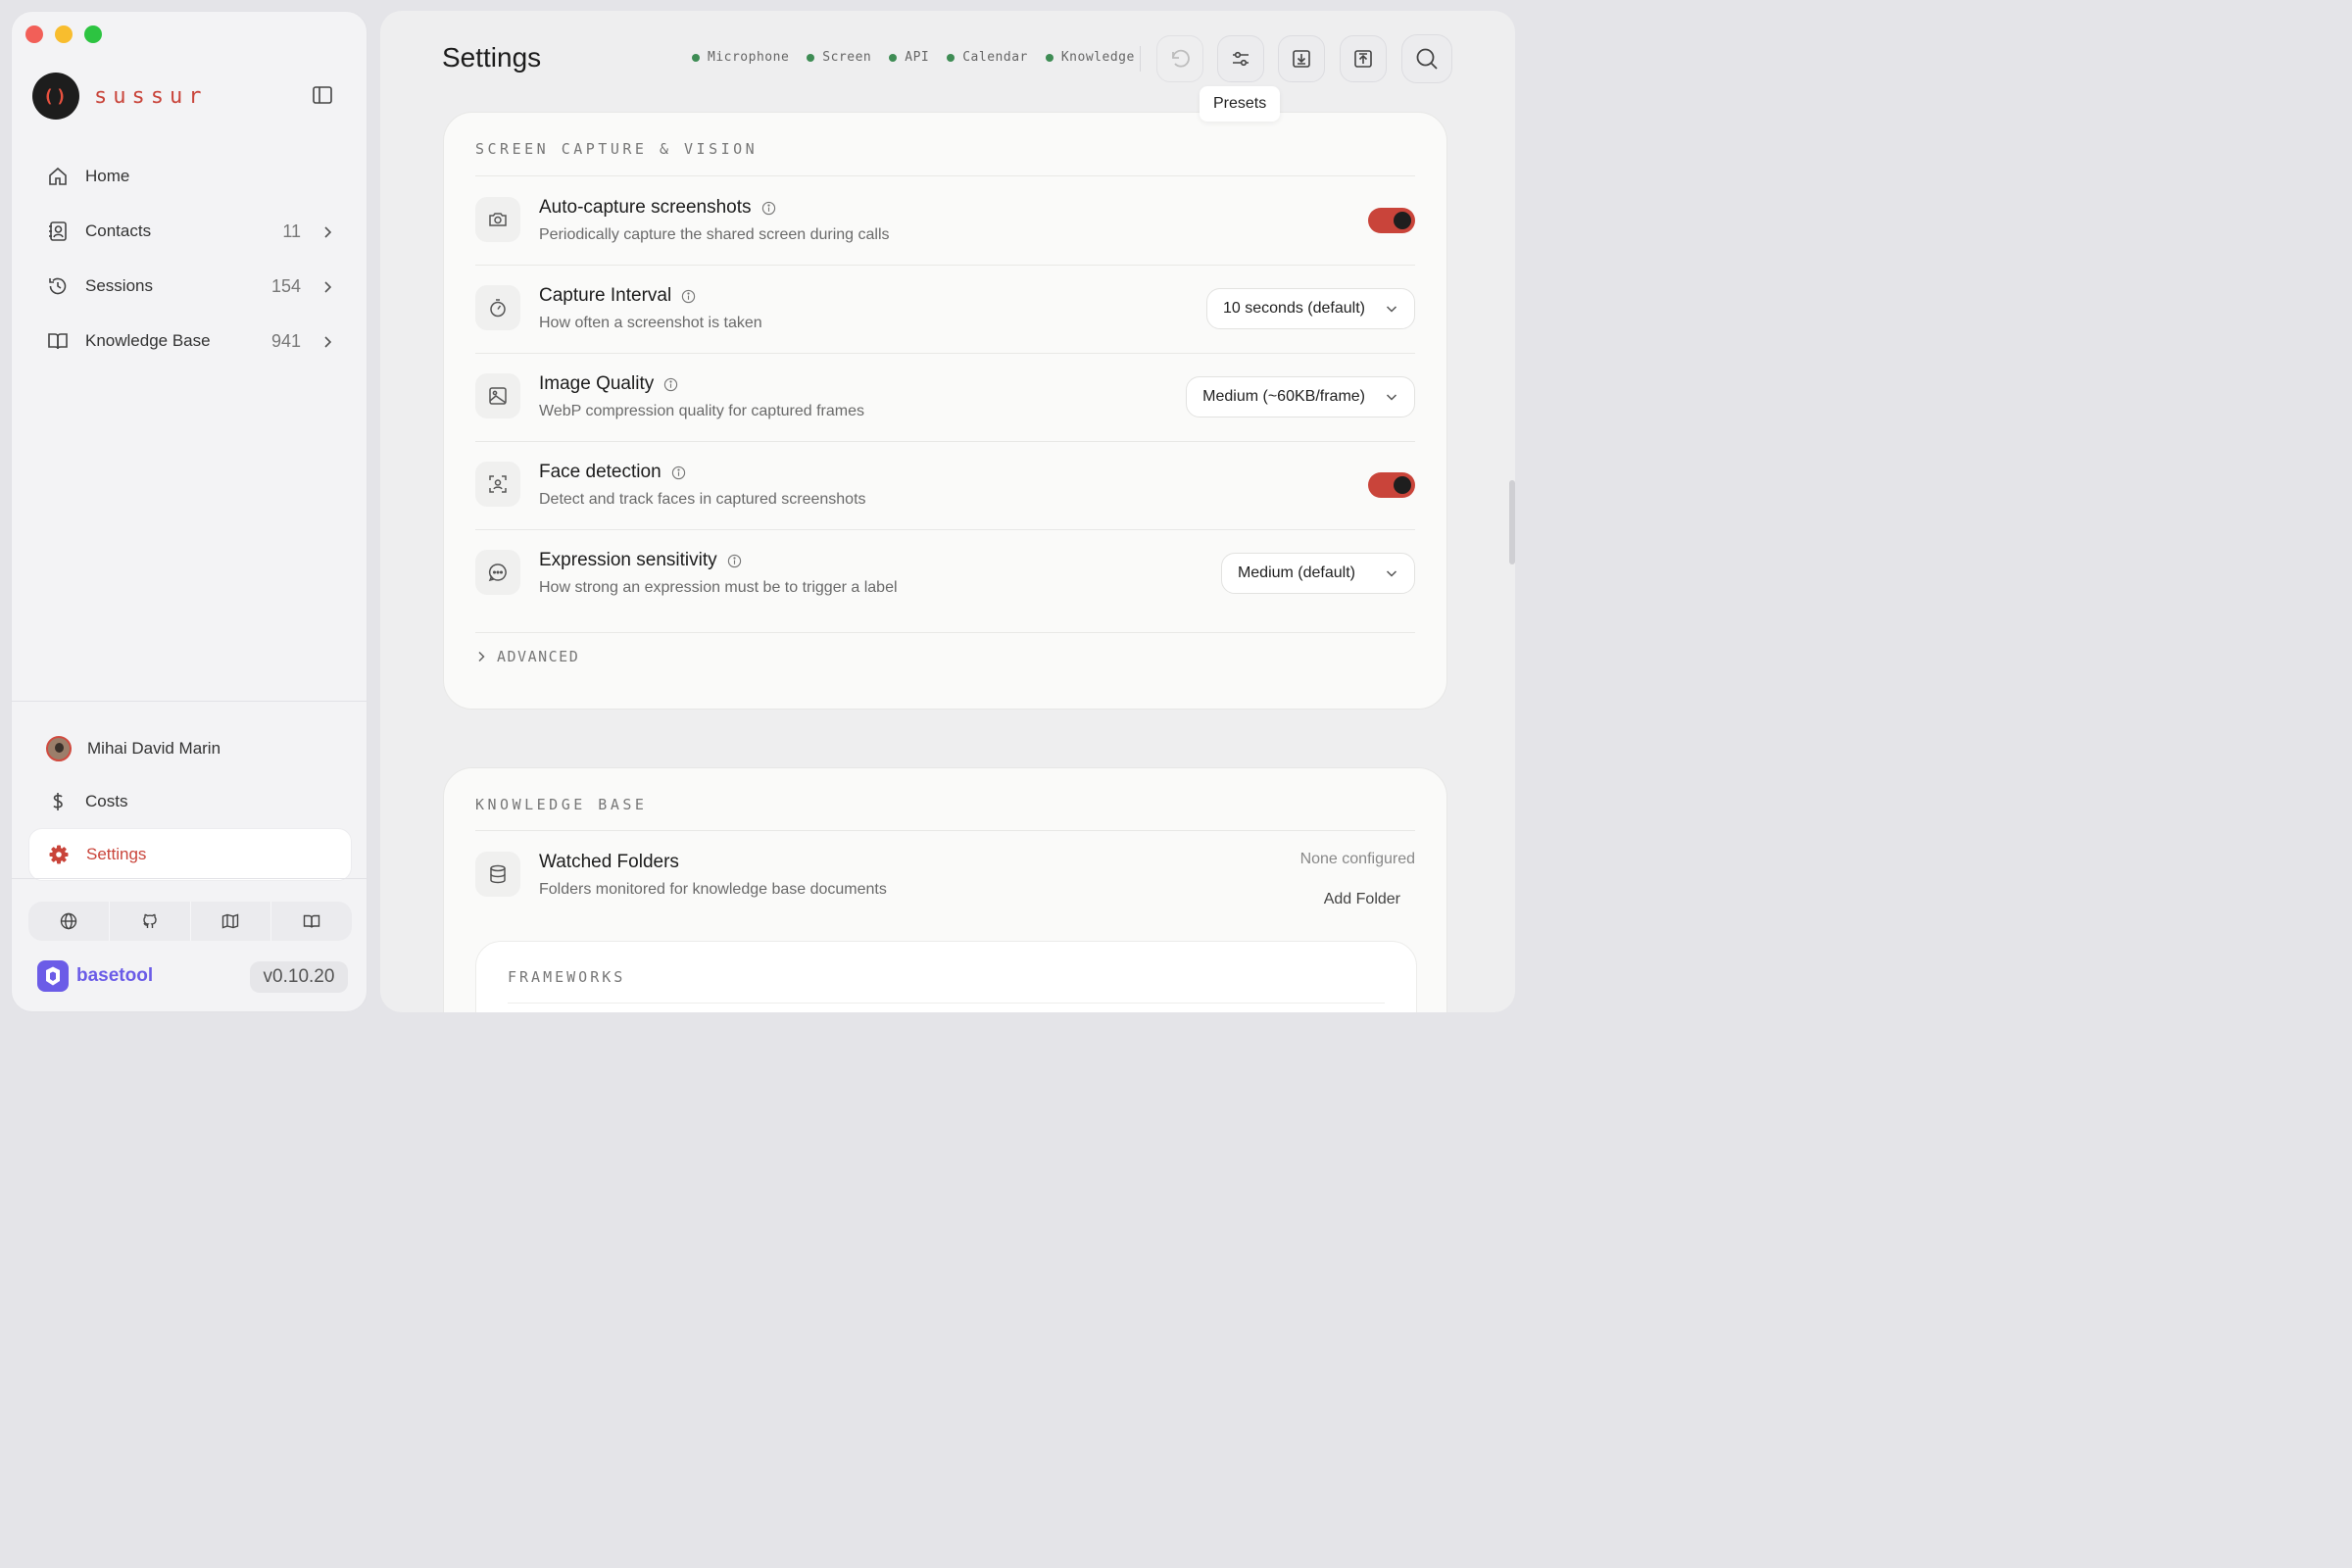 This screenshot has height=1568, width=2352. I want to click on search-button, so click(1426, 58).